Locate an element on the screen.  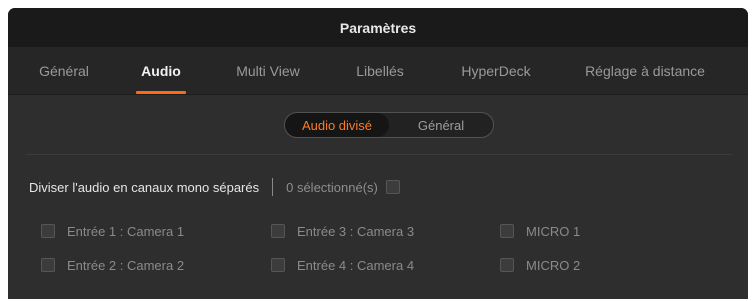
input-label: Entrée 3 : Camera 3 is located at coordinates (356, 231).